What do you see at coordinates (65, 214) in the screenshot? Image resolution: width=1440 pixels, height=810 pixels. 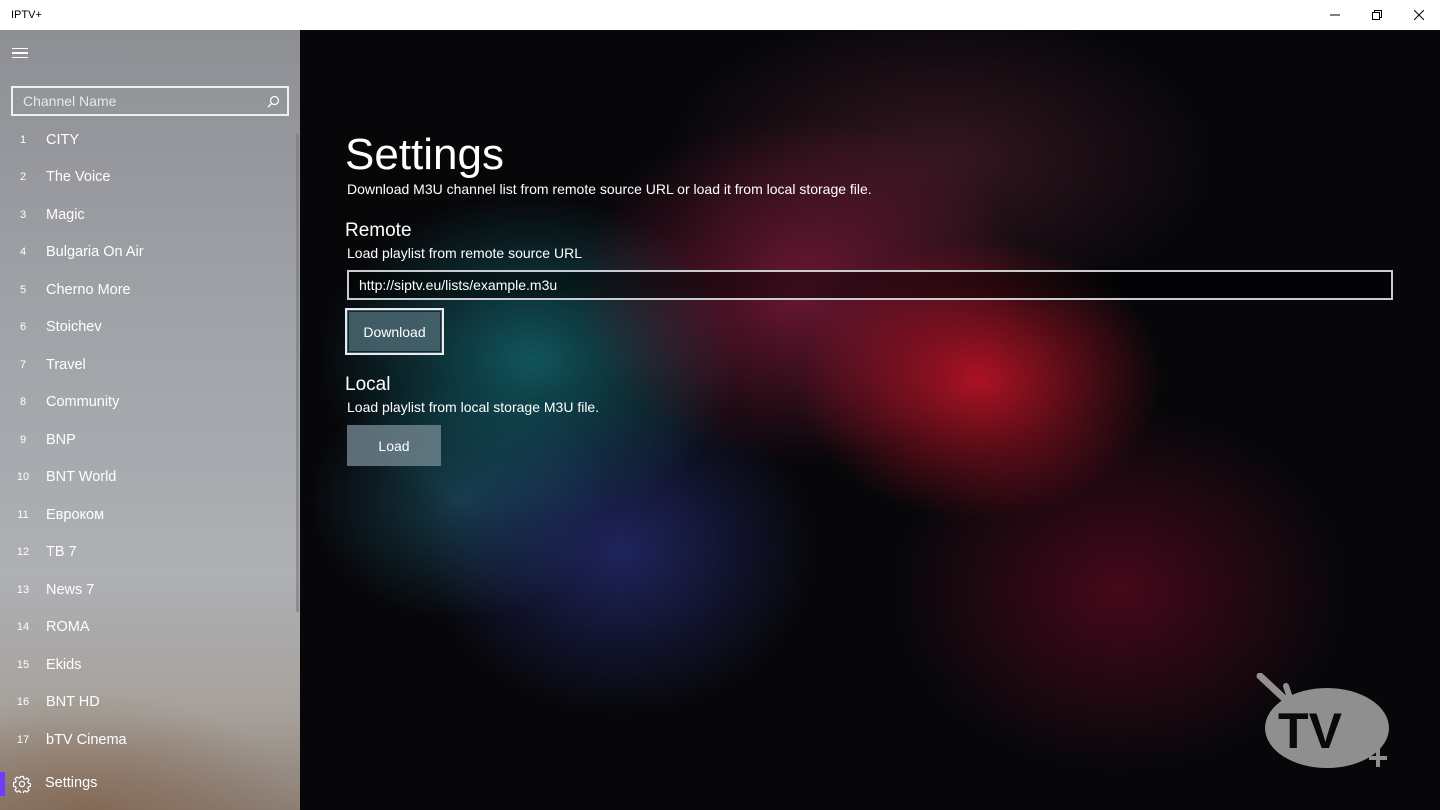 I see `channel-name: Magic` at bounding box center [65, 214].